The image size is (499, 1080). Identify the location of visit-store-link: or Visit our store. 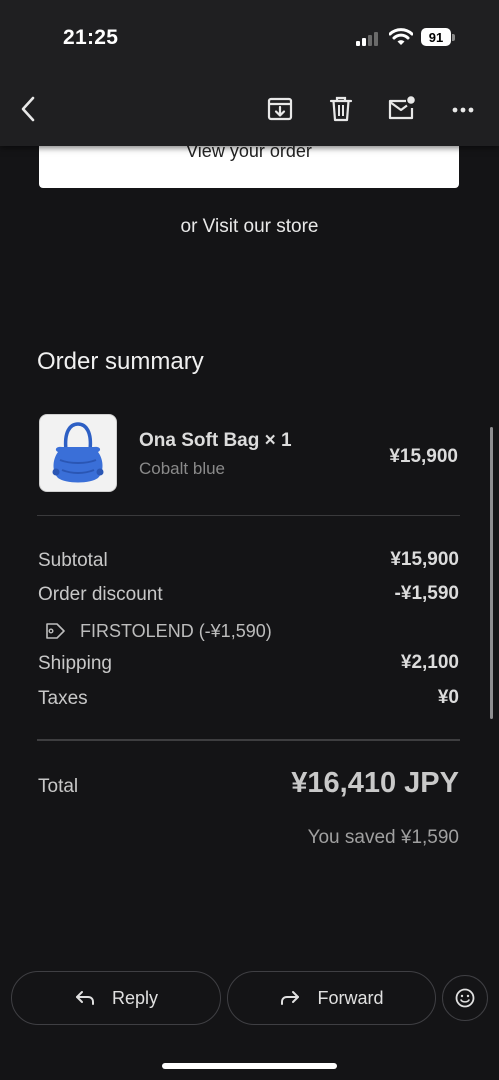
(250, 226).